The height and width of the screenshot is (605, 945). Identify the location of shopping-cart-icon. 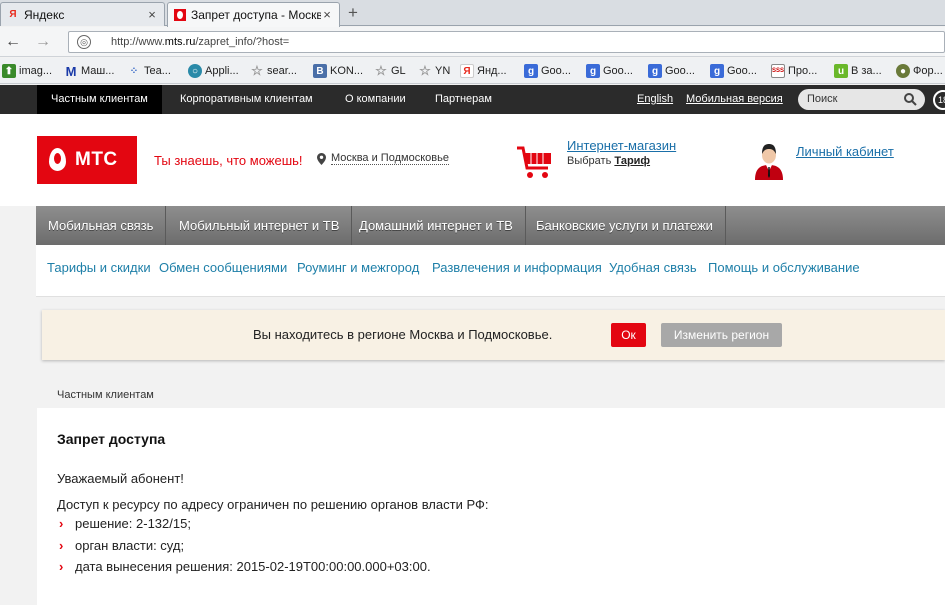
(535, 162).